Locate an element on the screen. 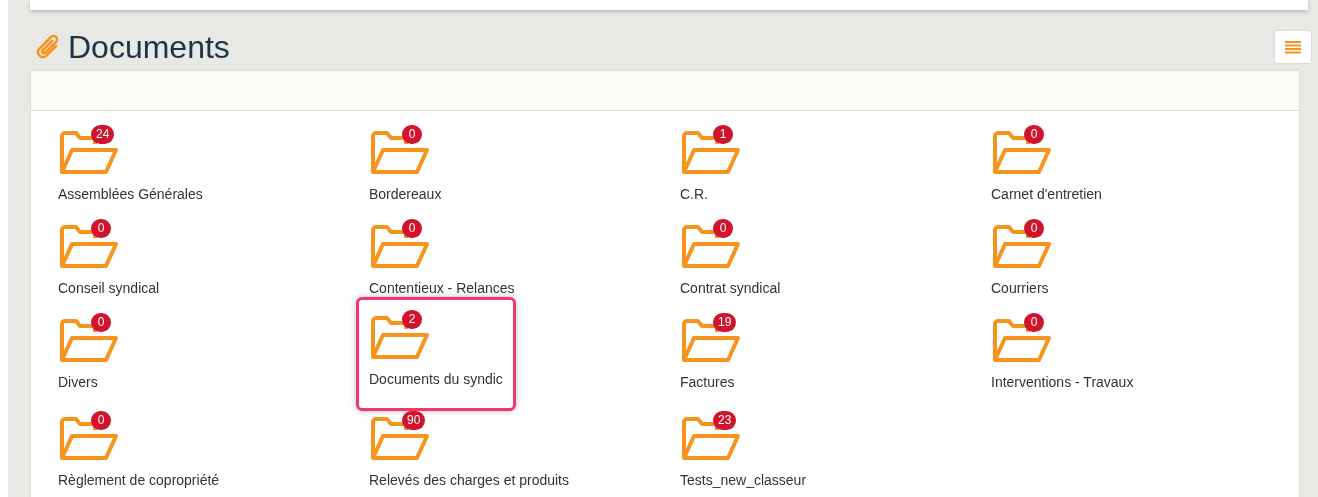 The image size is (1318, 497). folder-label: Courriers is located at coordinates (1020, 288).